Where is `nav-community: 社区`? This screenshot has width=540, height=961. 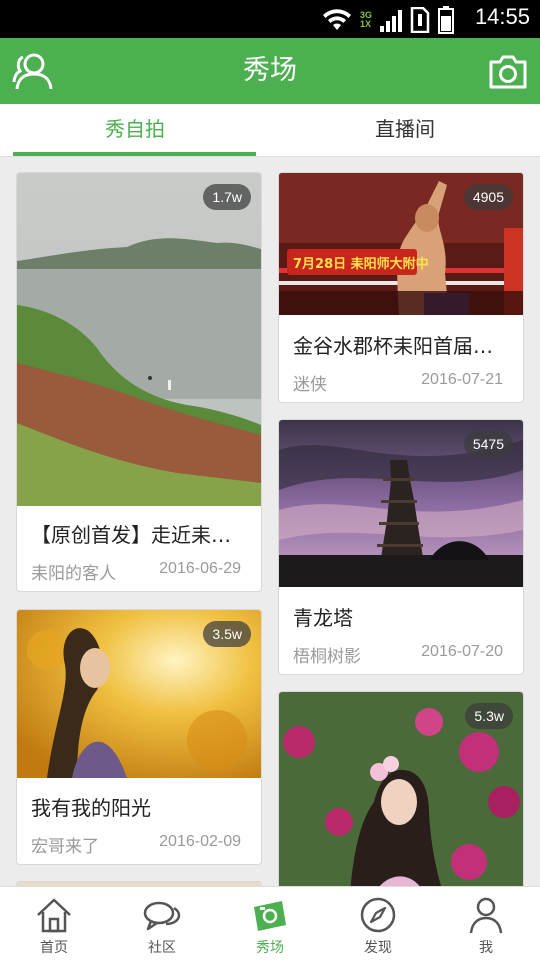 nav-community: 社区 is located at coordinates (162, 924).